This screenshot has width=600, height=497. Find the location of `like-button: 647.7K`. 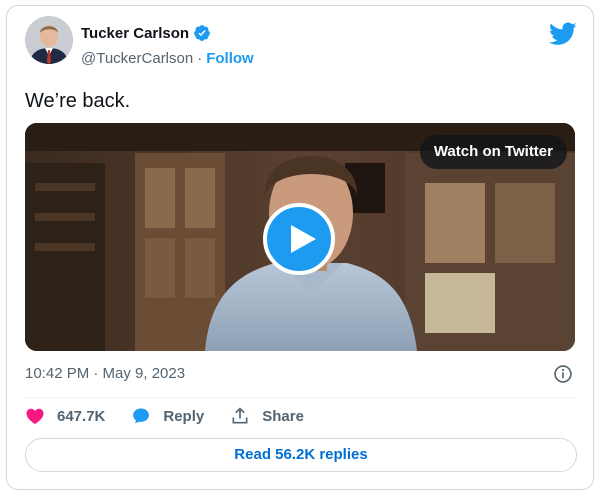

like-button: 647.7K is located at coordinates (65, 416).